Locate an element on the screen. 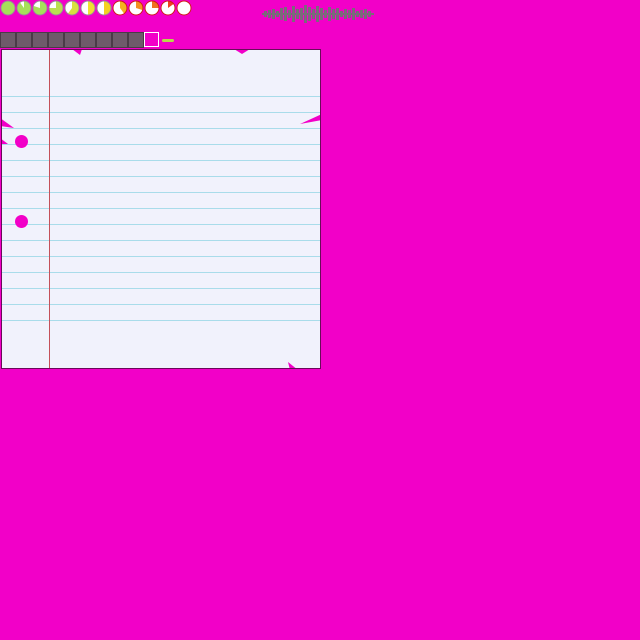 This screenshot has width=640, height=640. slot-indicator is located at coordinates (168, 40).